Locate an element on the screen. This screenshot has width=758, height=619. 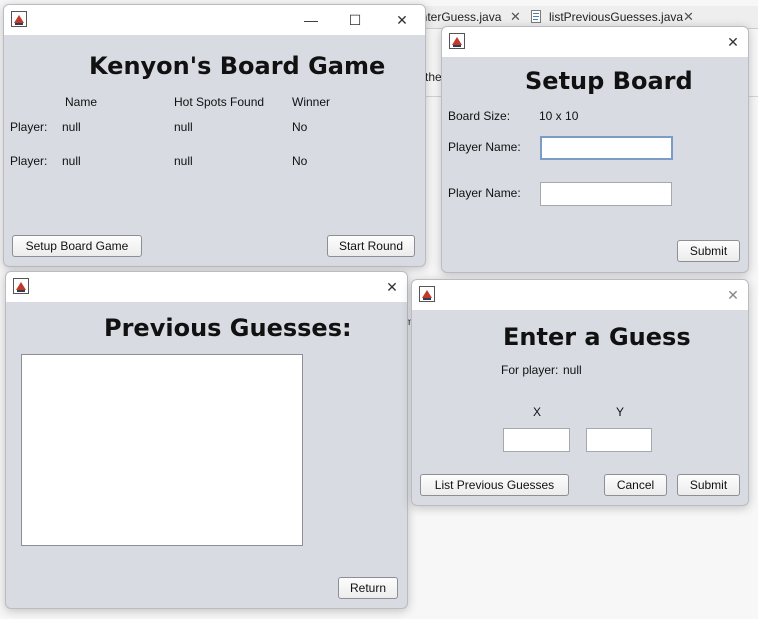
cancel-button: Cancel is located at coordinates (635, 485).